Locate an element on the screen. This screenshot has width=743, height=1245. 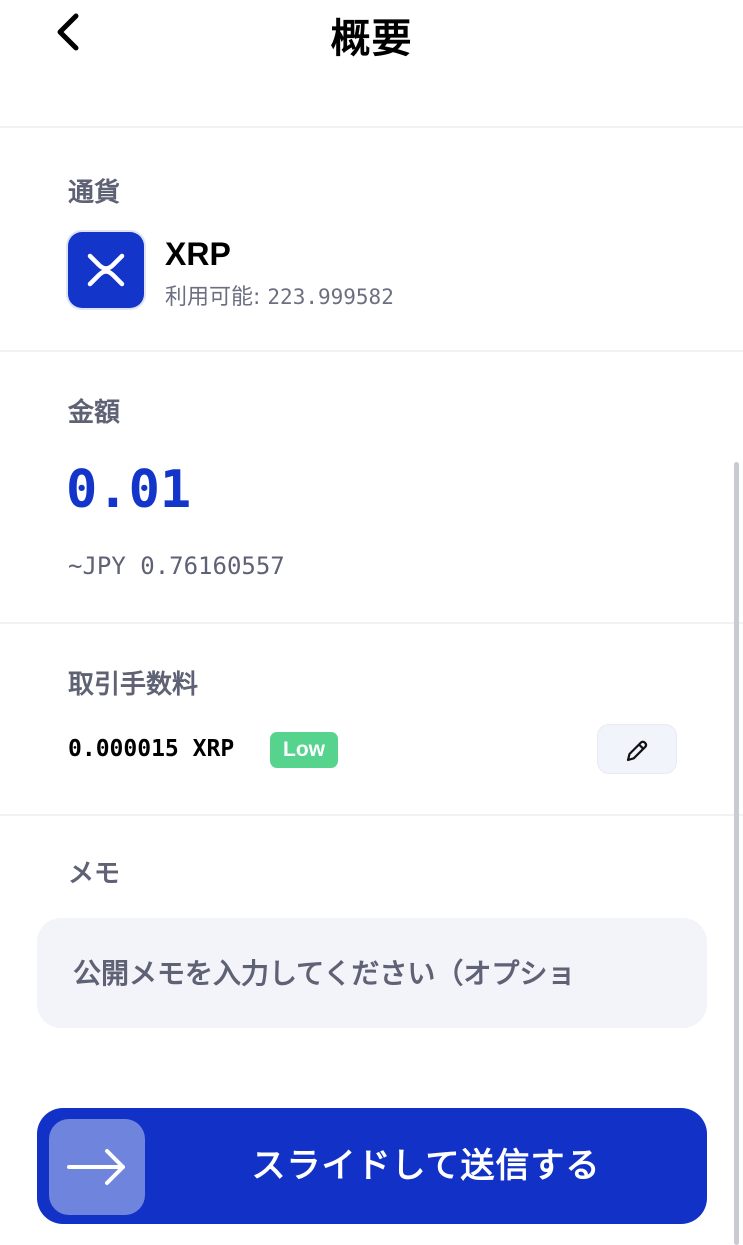
amount-fiat-equivalent: ~JPY 0.76160557 is located at coordinates (176, 566).